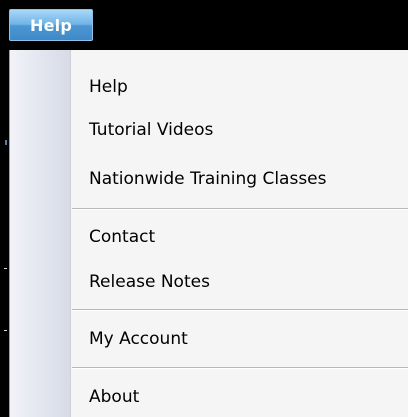 The width and height of the screenshot is (408, 417). I want to click on background-edge, so click(4, 233).